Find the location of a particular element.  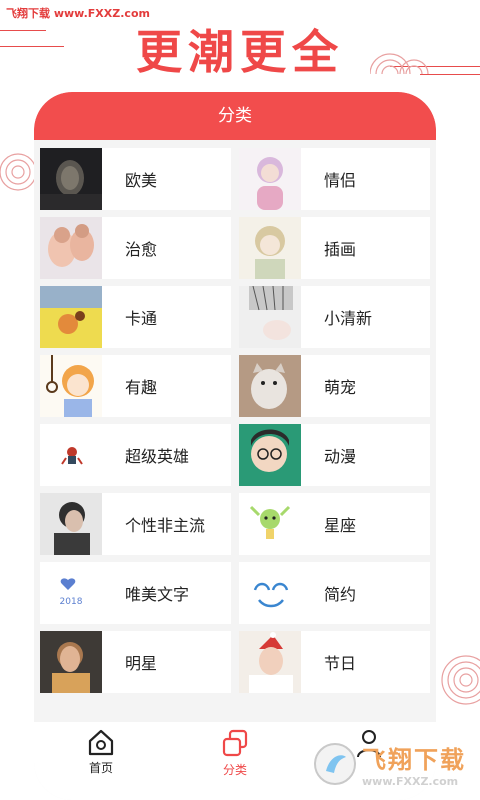

panel-title: 分类 is located at coordinates (235, 116).